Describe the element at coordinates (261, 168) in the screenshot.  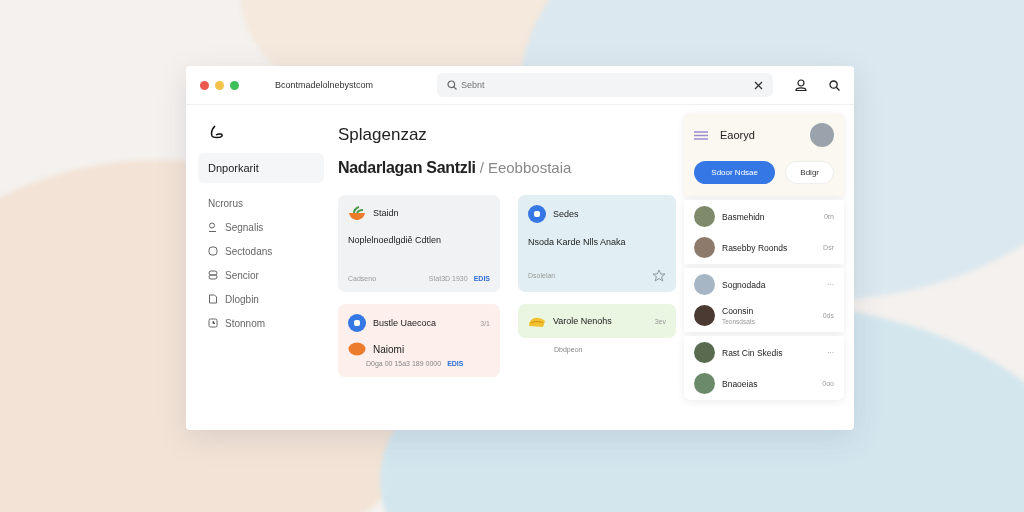
I see `sidebar-item: Dnporkarit` at that location.